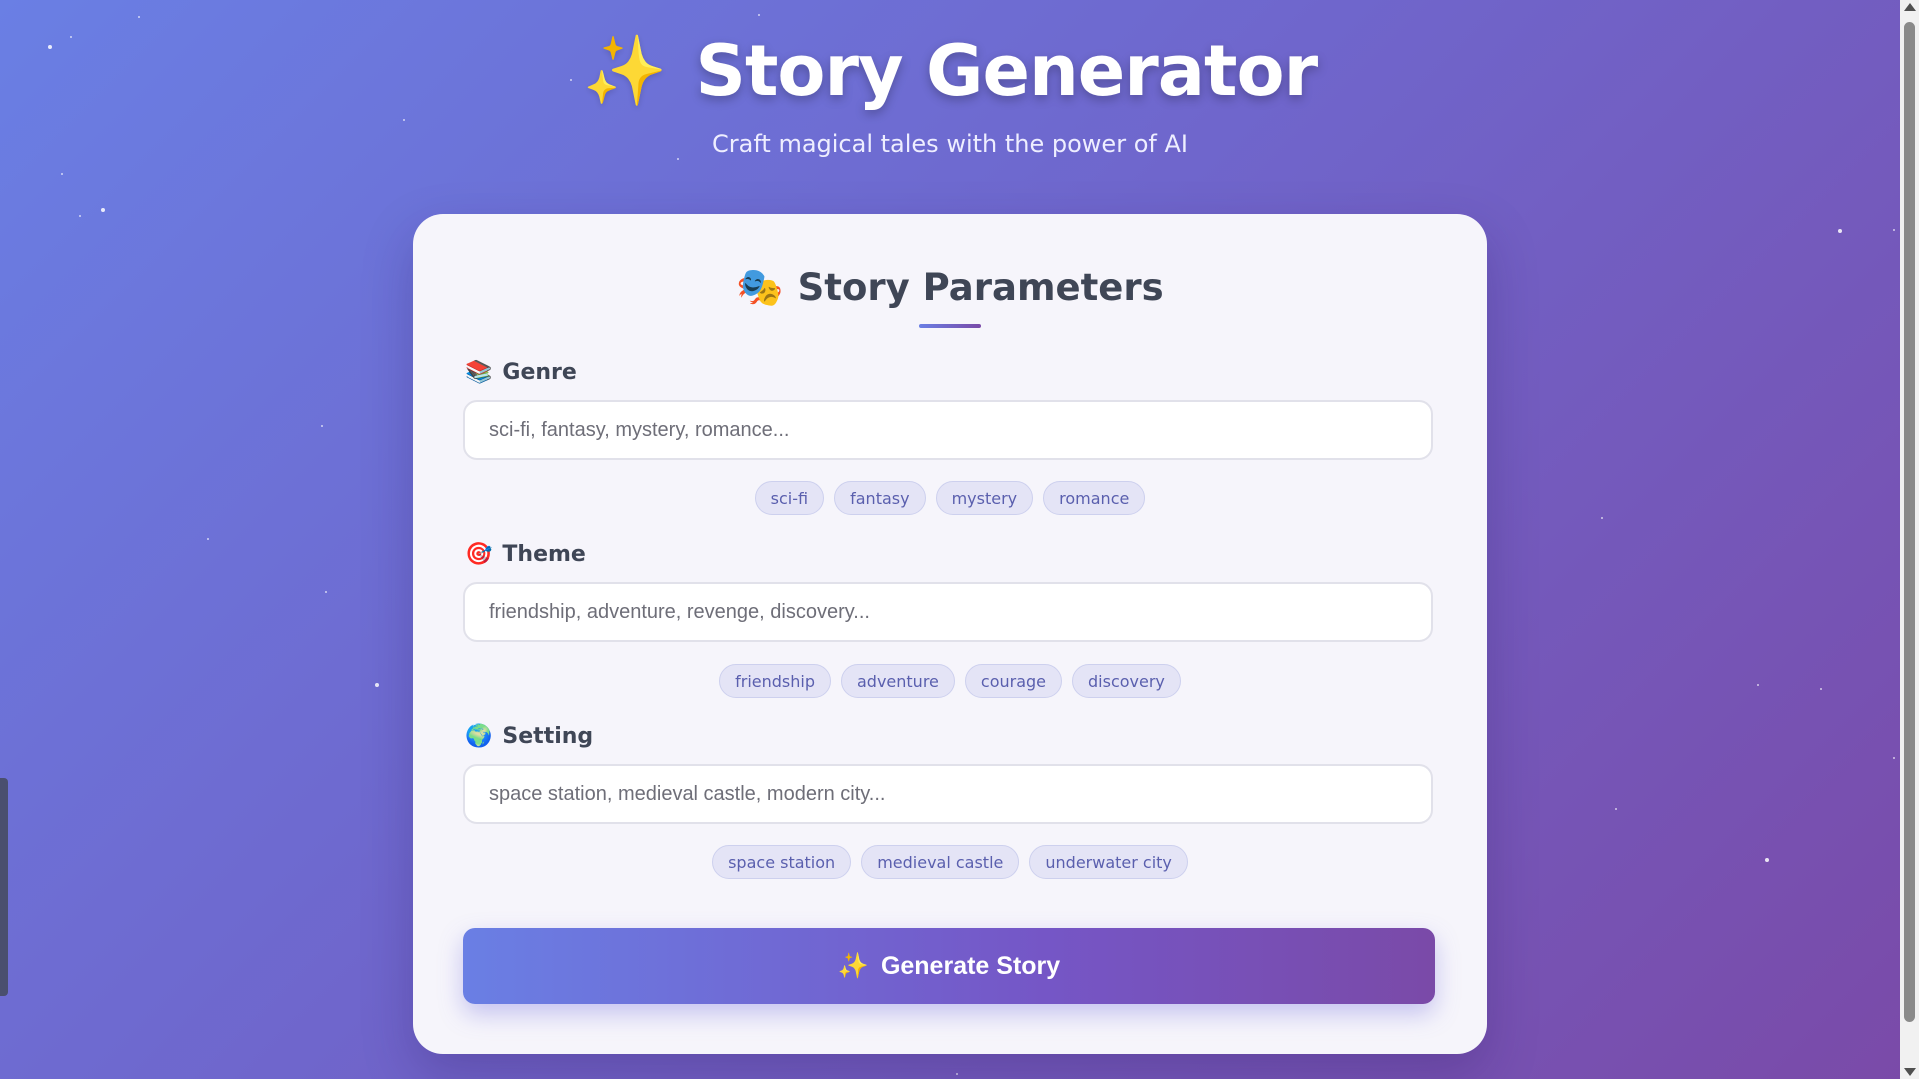  I want to click on setting-label: 🌍 Setting, so click(529, 736).